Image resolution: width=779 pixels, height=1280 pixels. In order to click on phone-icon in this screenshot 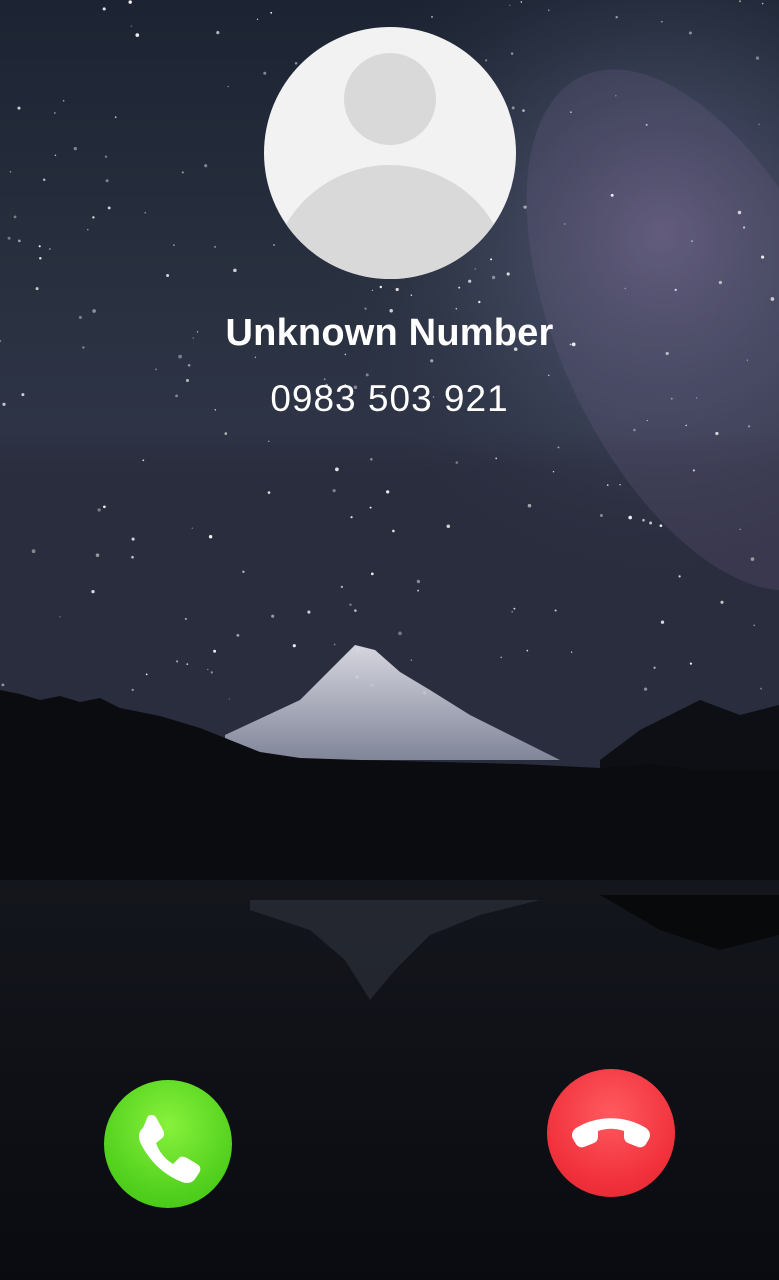, I will do `click(170, 1149)`.